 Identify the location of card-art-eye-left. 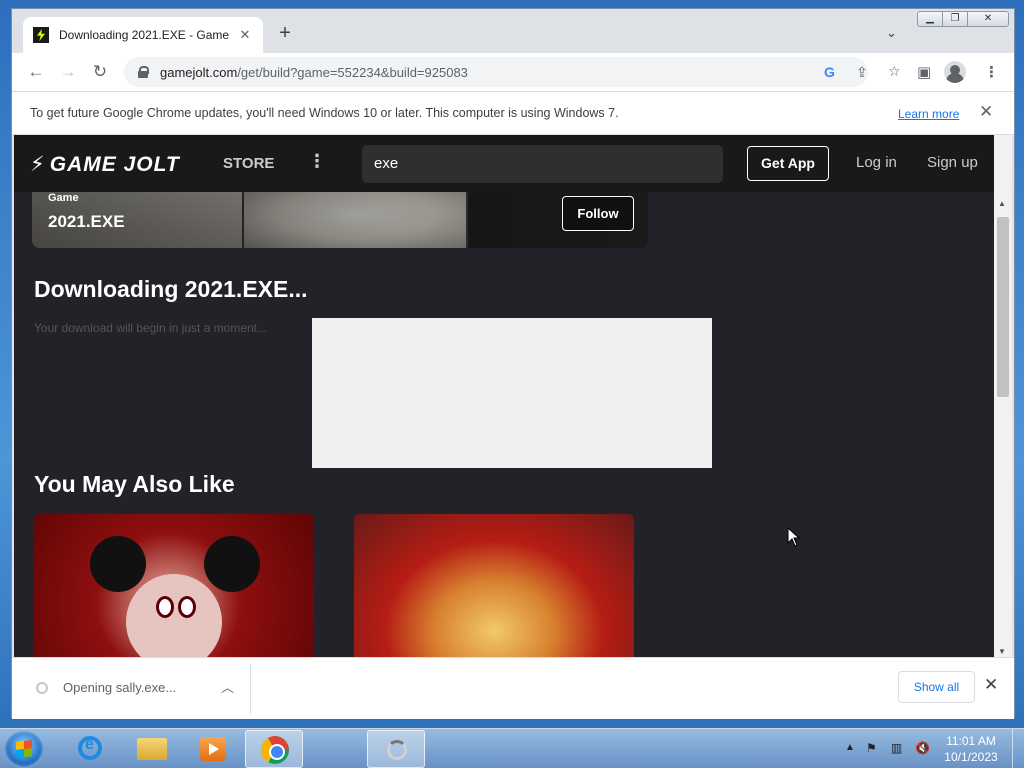
(165, 607).